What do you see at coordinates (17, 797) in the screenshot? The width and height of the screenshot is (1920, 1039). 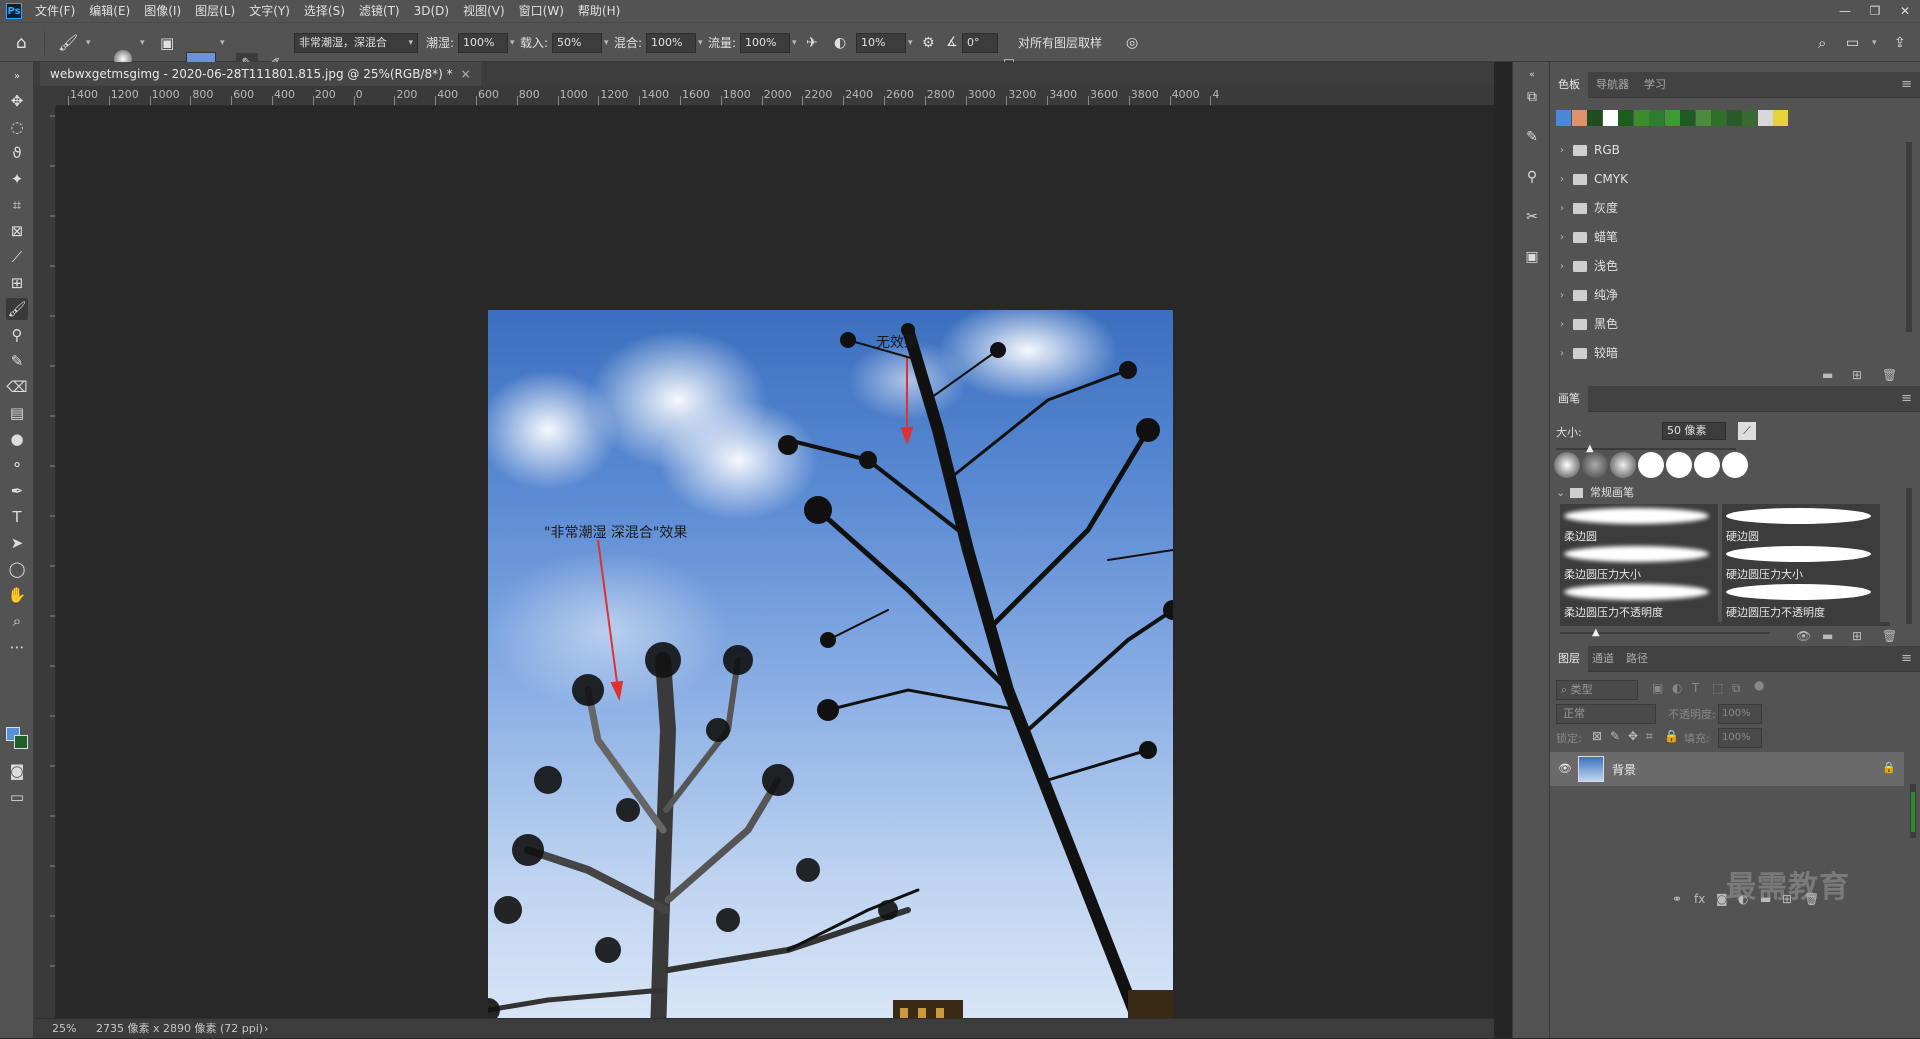 I see `screen-mode-icon: ▭` at bounding box center [17, 797].